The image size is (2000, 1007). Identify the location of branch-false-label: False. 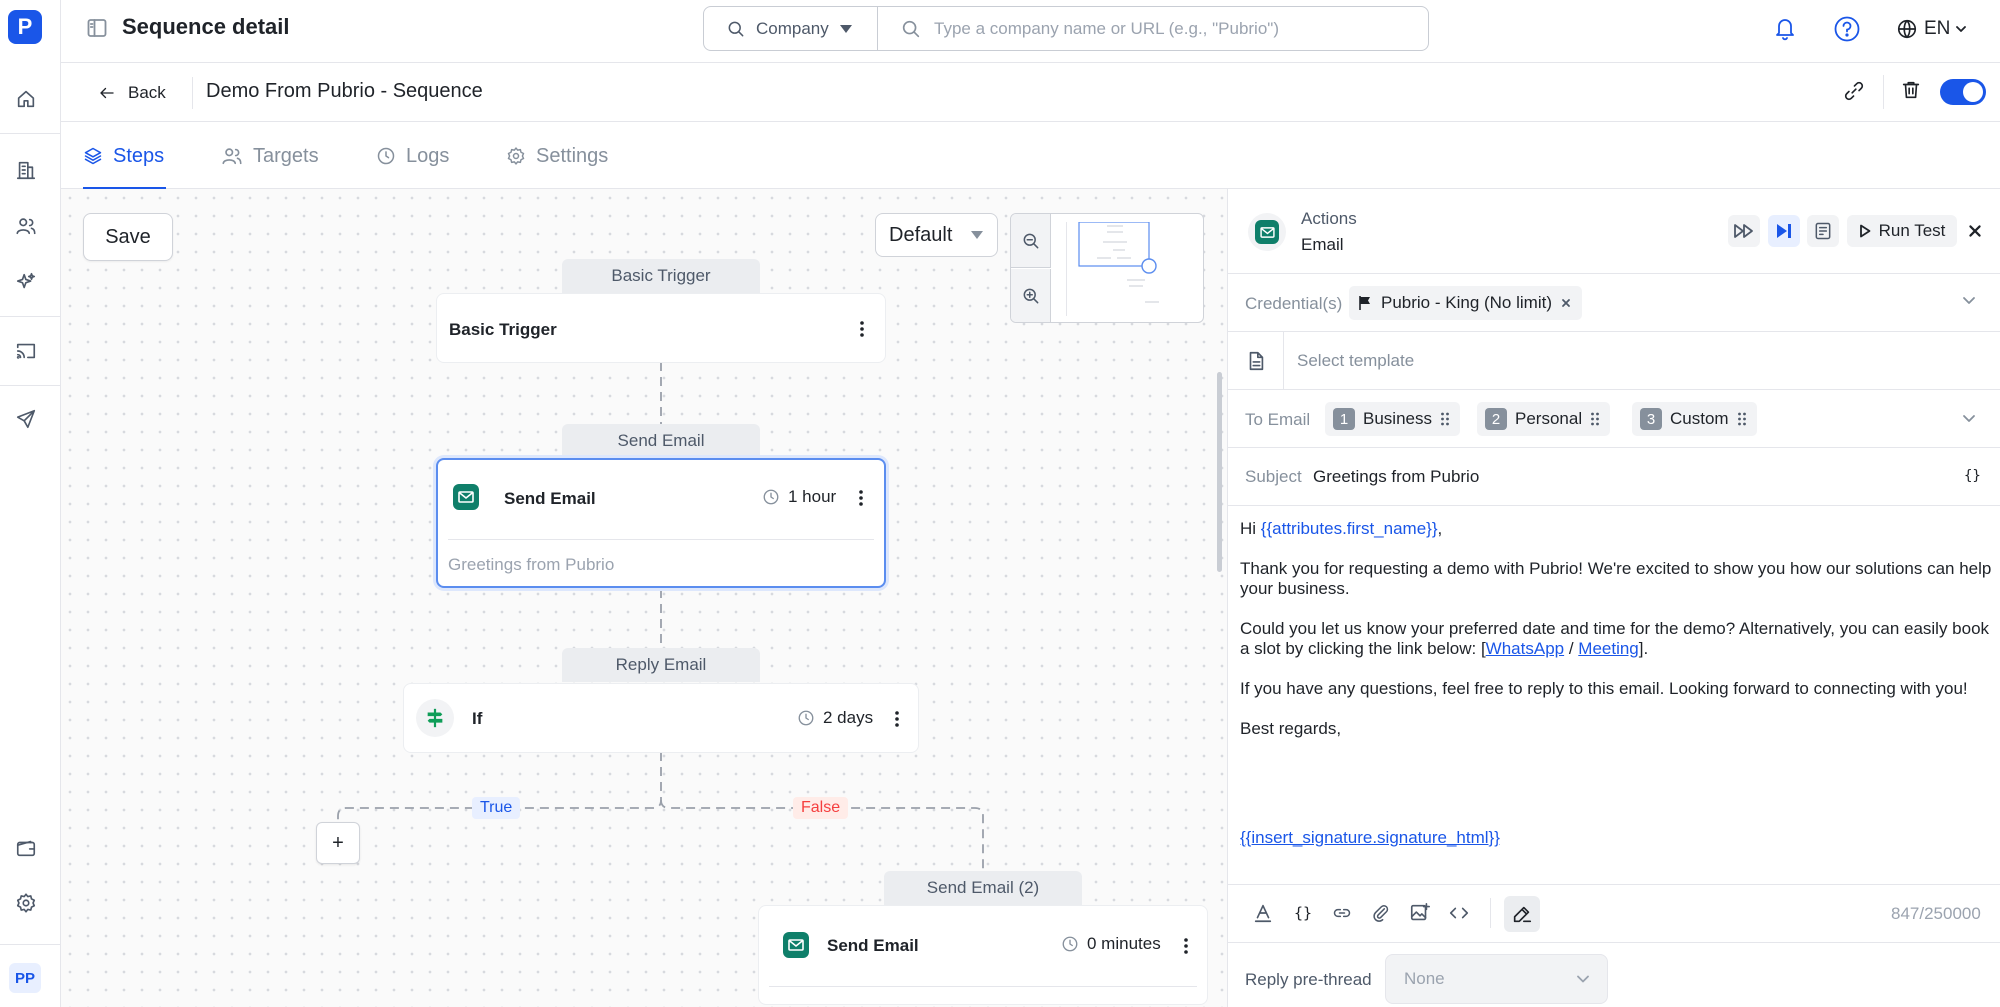
(821, 808).